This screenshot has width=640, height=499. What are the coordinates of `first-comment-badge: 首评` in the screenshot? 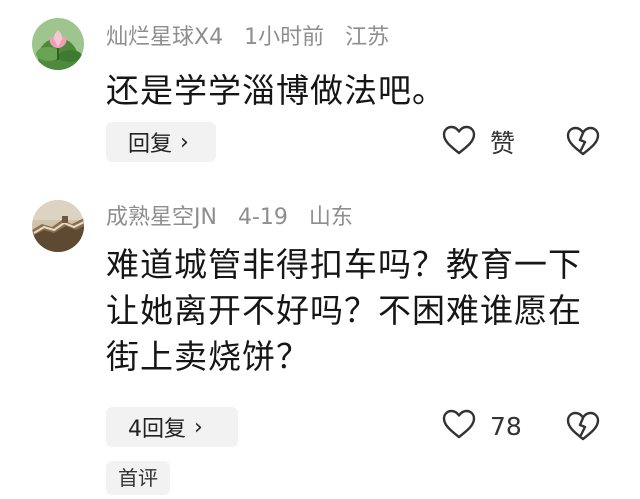 It's located at (138, 478).